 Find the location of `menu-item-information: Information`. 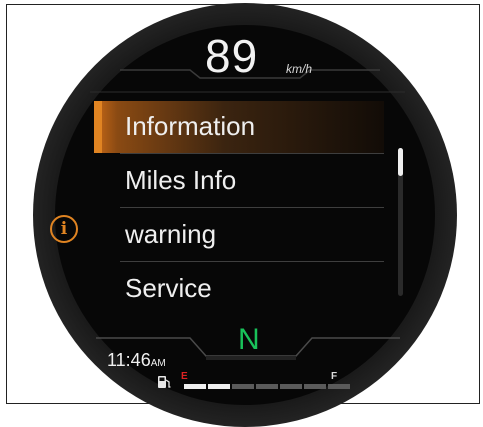

menu-item-information: Information is located at coordinates (239, 127).